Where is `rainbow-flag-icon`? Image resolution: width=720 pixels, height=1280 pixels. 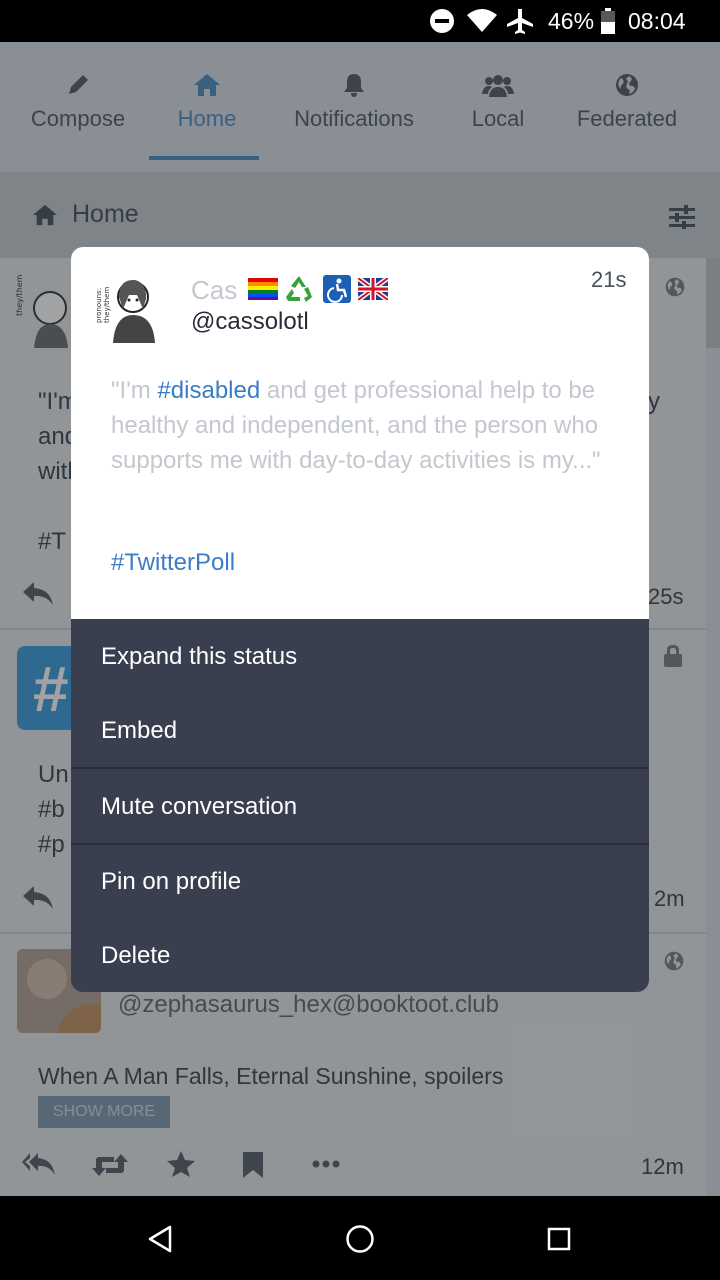
rainbow-flag-icon is located at coordinates (263, 289).